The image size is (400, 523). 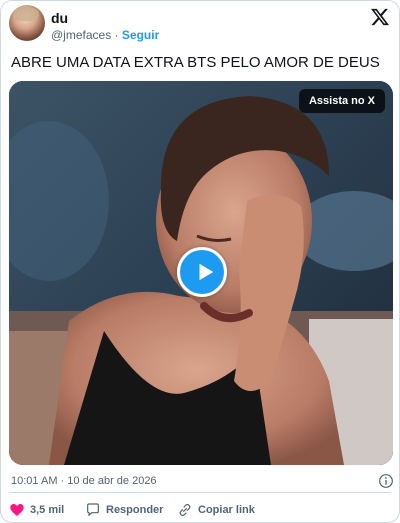 What do you see at coordinates (200, 492) in the screenshot?
I see `actions-divider` at bounding box center [200, 492].